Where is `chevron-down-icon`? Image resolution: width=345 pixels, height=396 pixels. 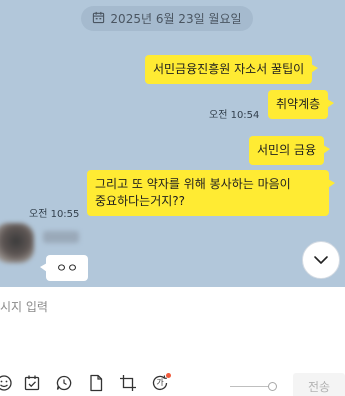 chevron-down-icon is located at coordinates (321, 260).